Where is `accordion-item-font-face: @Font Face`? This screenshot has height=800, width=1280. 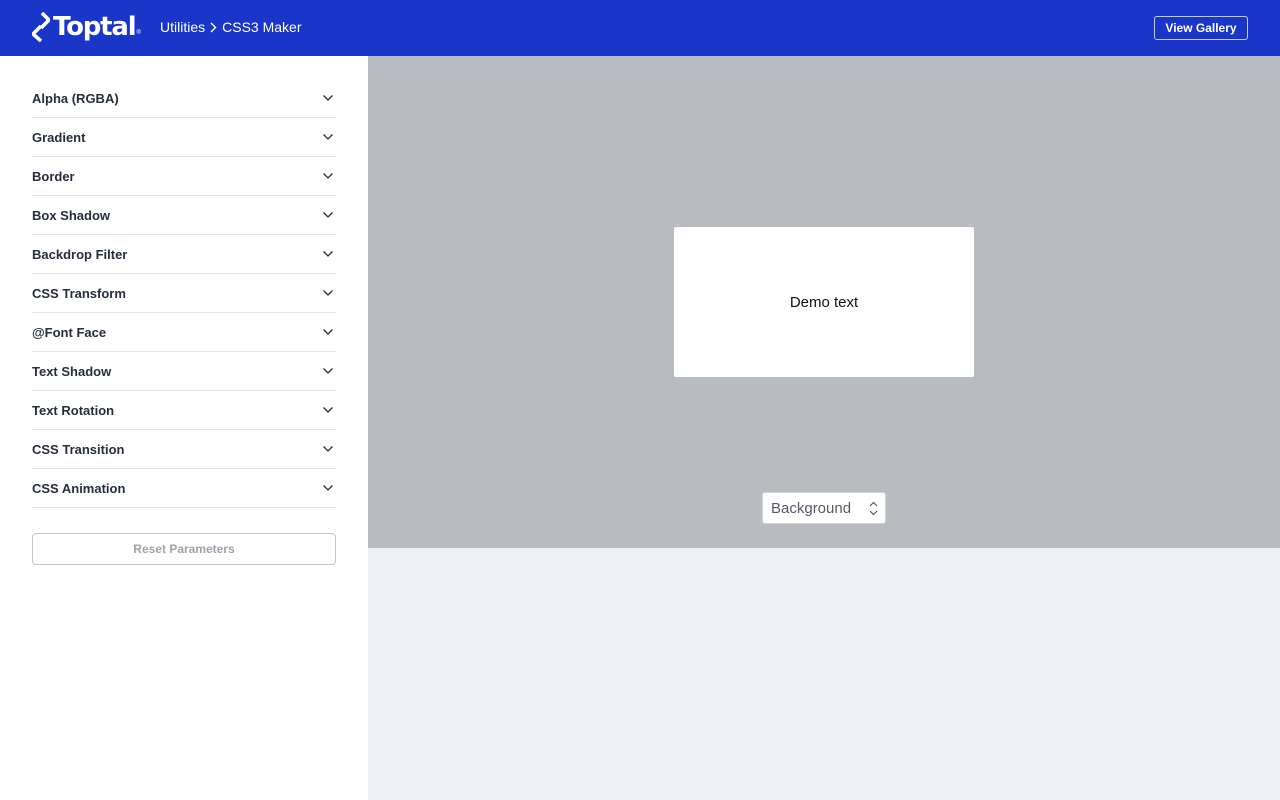 accordion-item-font-face: @Font Face is located at coordinates (184, 332).